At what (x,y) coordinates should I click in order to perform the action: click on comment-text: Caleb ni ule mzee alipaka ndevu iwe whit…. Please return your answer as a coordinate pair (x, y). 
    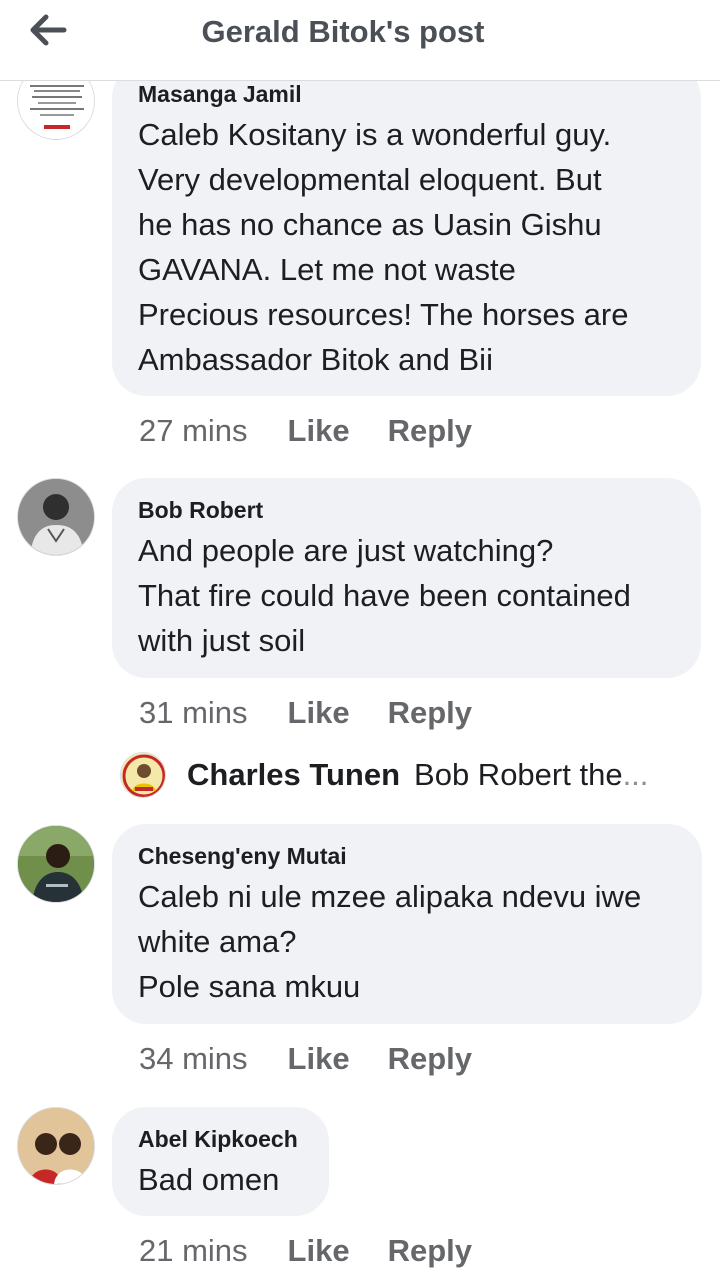
    Looking at the image, I should click on (390, 941).